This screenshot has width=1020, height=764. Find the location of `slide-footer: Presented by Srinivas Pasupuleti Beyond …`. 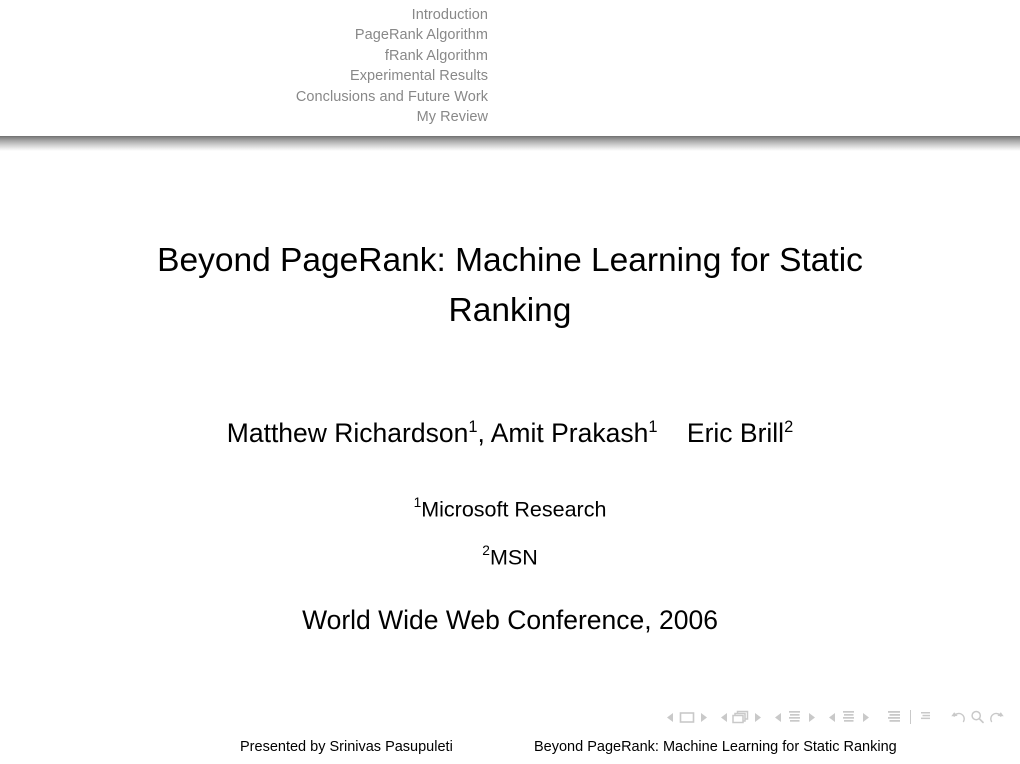

slide-footer: Presented by Srinivas Pasupuleti Beyond … is located at coordinates (510, 750).